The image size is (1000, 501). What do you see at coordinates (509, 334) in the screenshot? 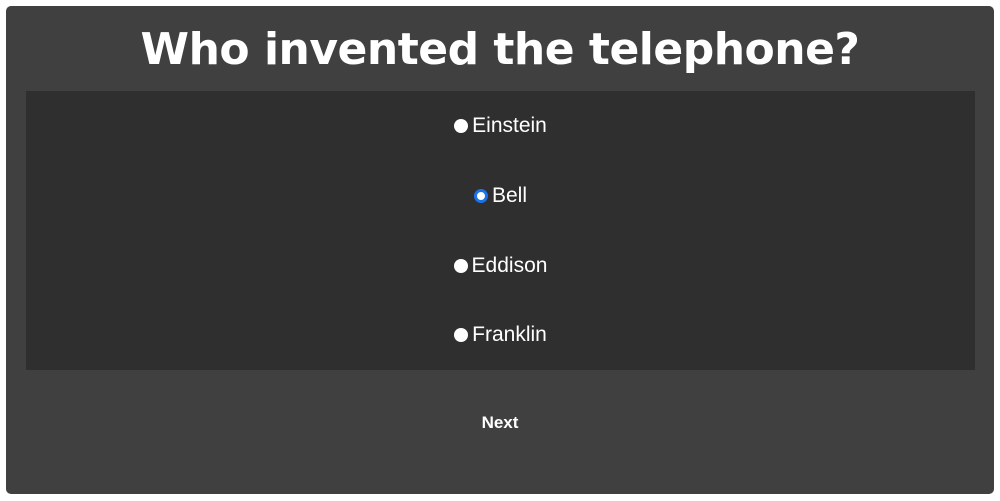
I see `option-label: Franklin` at bounding box center [509, 334].